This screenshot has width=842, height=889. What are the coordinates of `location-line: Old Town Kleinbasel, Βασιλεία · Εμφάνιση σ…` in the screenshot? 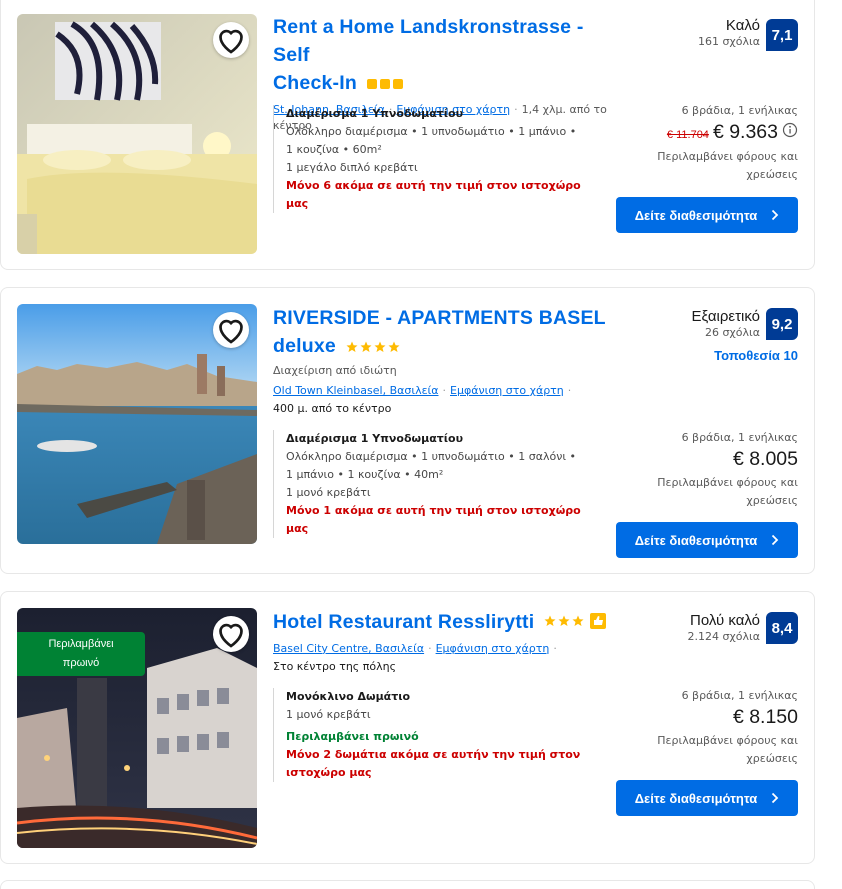 It's located at (422, 390).